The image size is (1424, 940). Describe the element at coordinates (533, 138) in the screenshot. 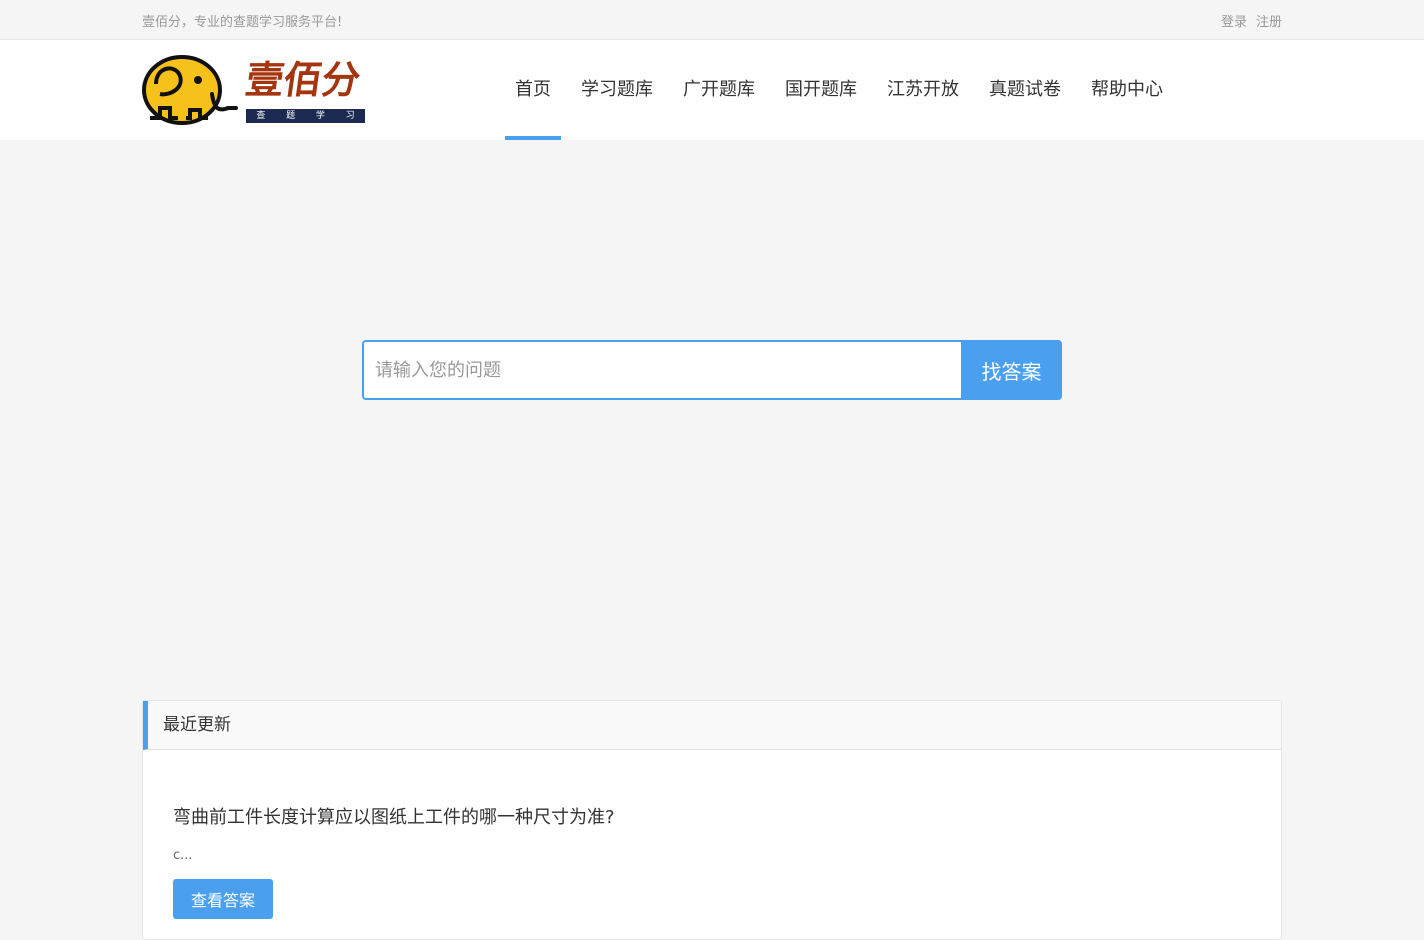

I see `nav-active-indicator` at that location.